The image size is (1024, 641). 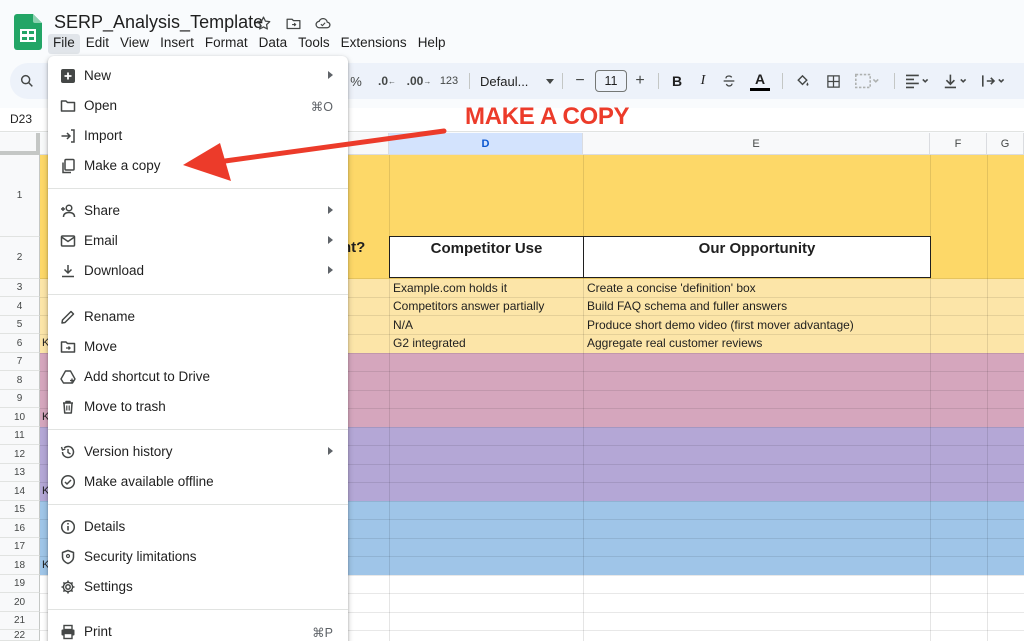 What do you see at coordinates (263, 23) in the screenshot?
I see `star-icon` at bounding box center [263, 23].